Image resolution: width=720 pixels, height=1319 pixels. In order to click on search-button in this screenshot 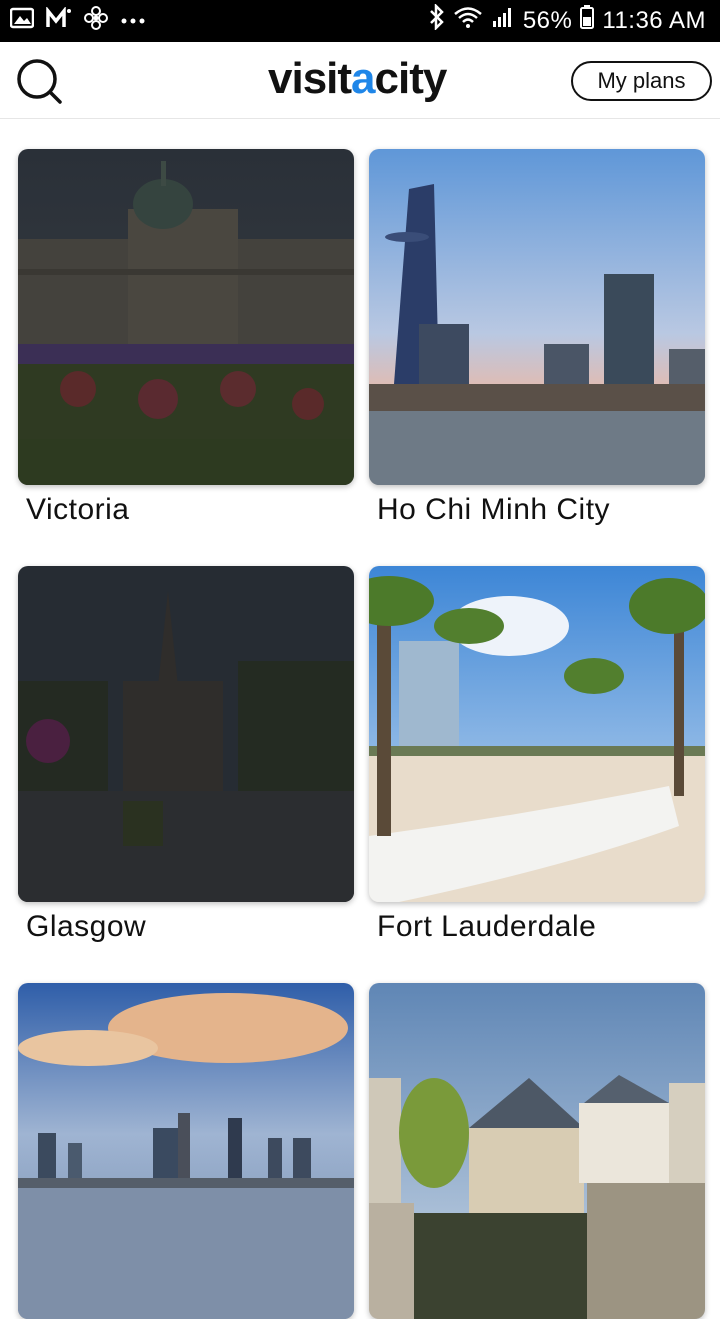, I will do `click(39, 81)`.